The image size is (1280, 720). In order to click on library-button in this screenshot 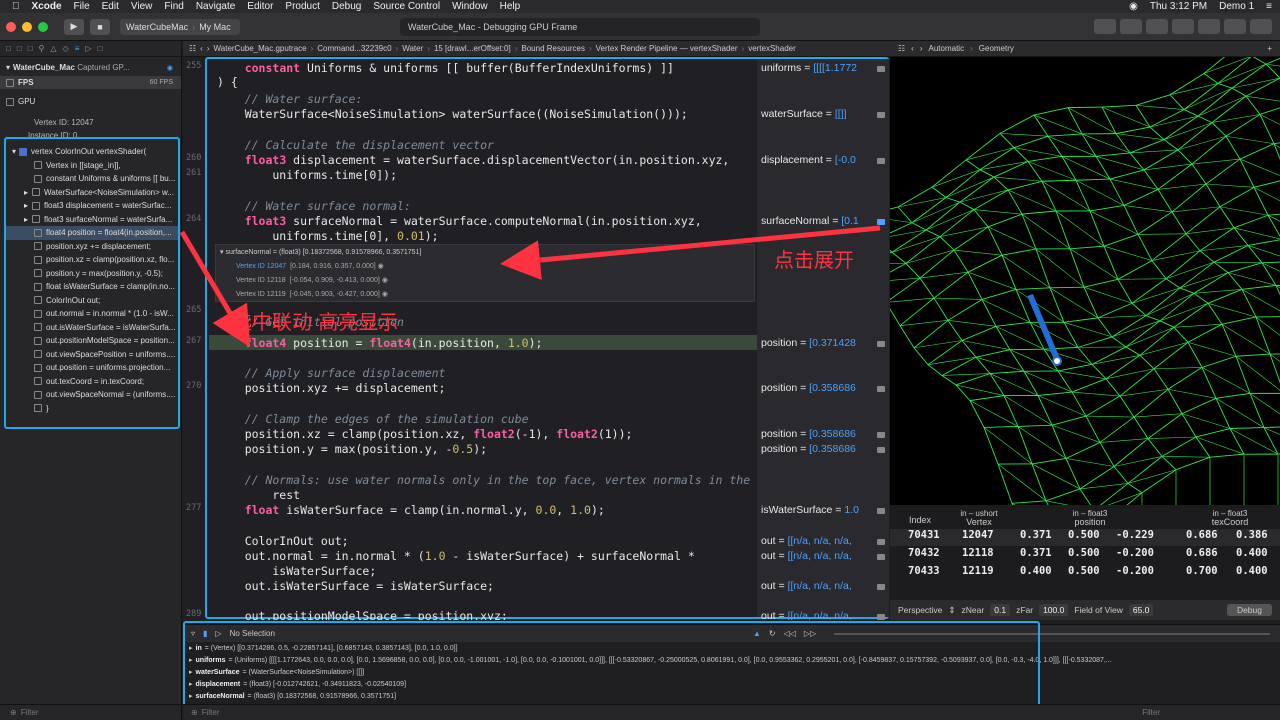, I will do `click(1105, 26)`.